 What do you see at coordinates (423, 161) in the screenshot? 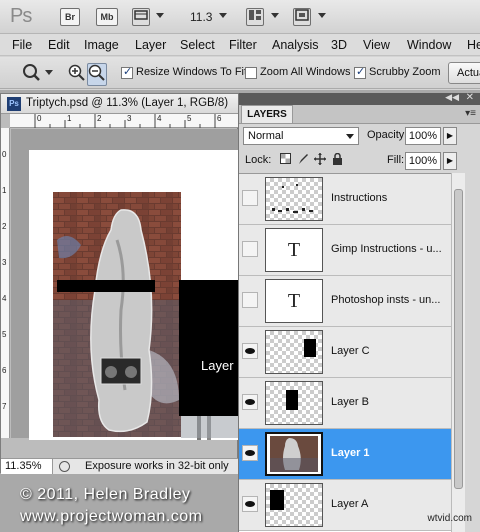
I see `fill-field: 100%` at bounding box center [423, 161].